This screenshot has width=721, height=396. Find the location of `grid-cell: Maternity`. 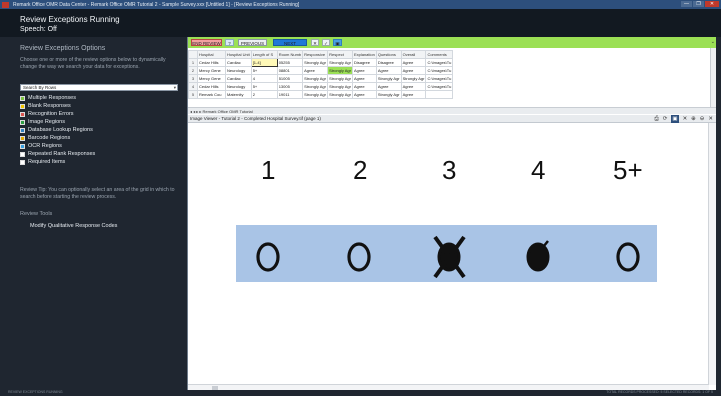

grid-cell: Maternity is located at coordinates (238, 94).